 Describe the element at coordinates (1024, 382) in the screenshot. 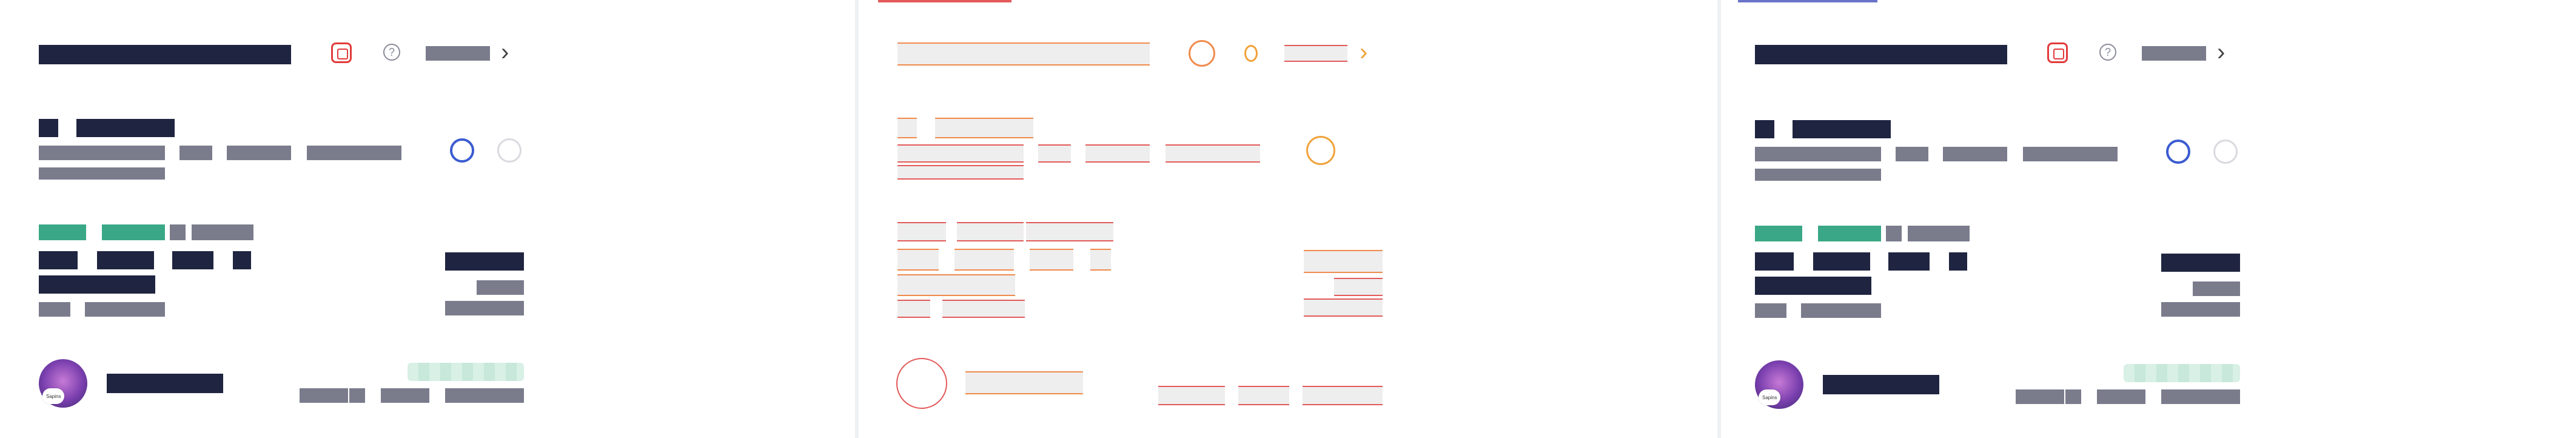

I see `author-name-box` at that location.